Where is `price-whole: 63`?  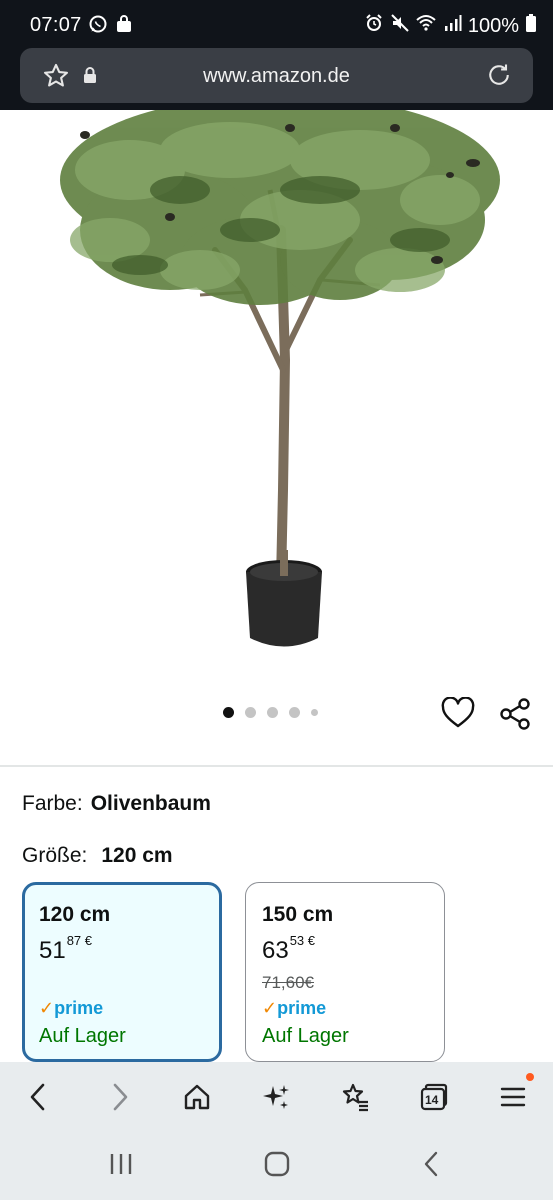
price-whole: 63 is located at coordinates (275, 950).